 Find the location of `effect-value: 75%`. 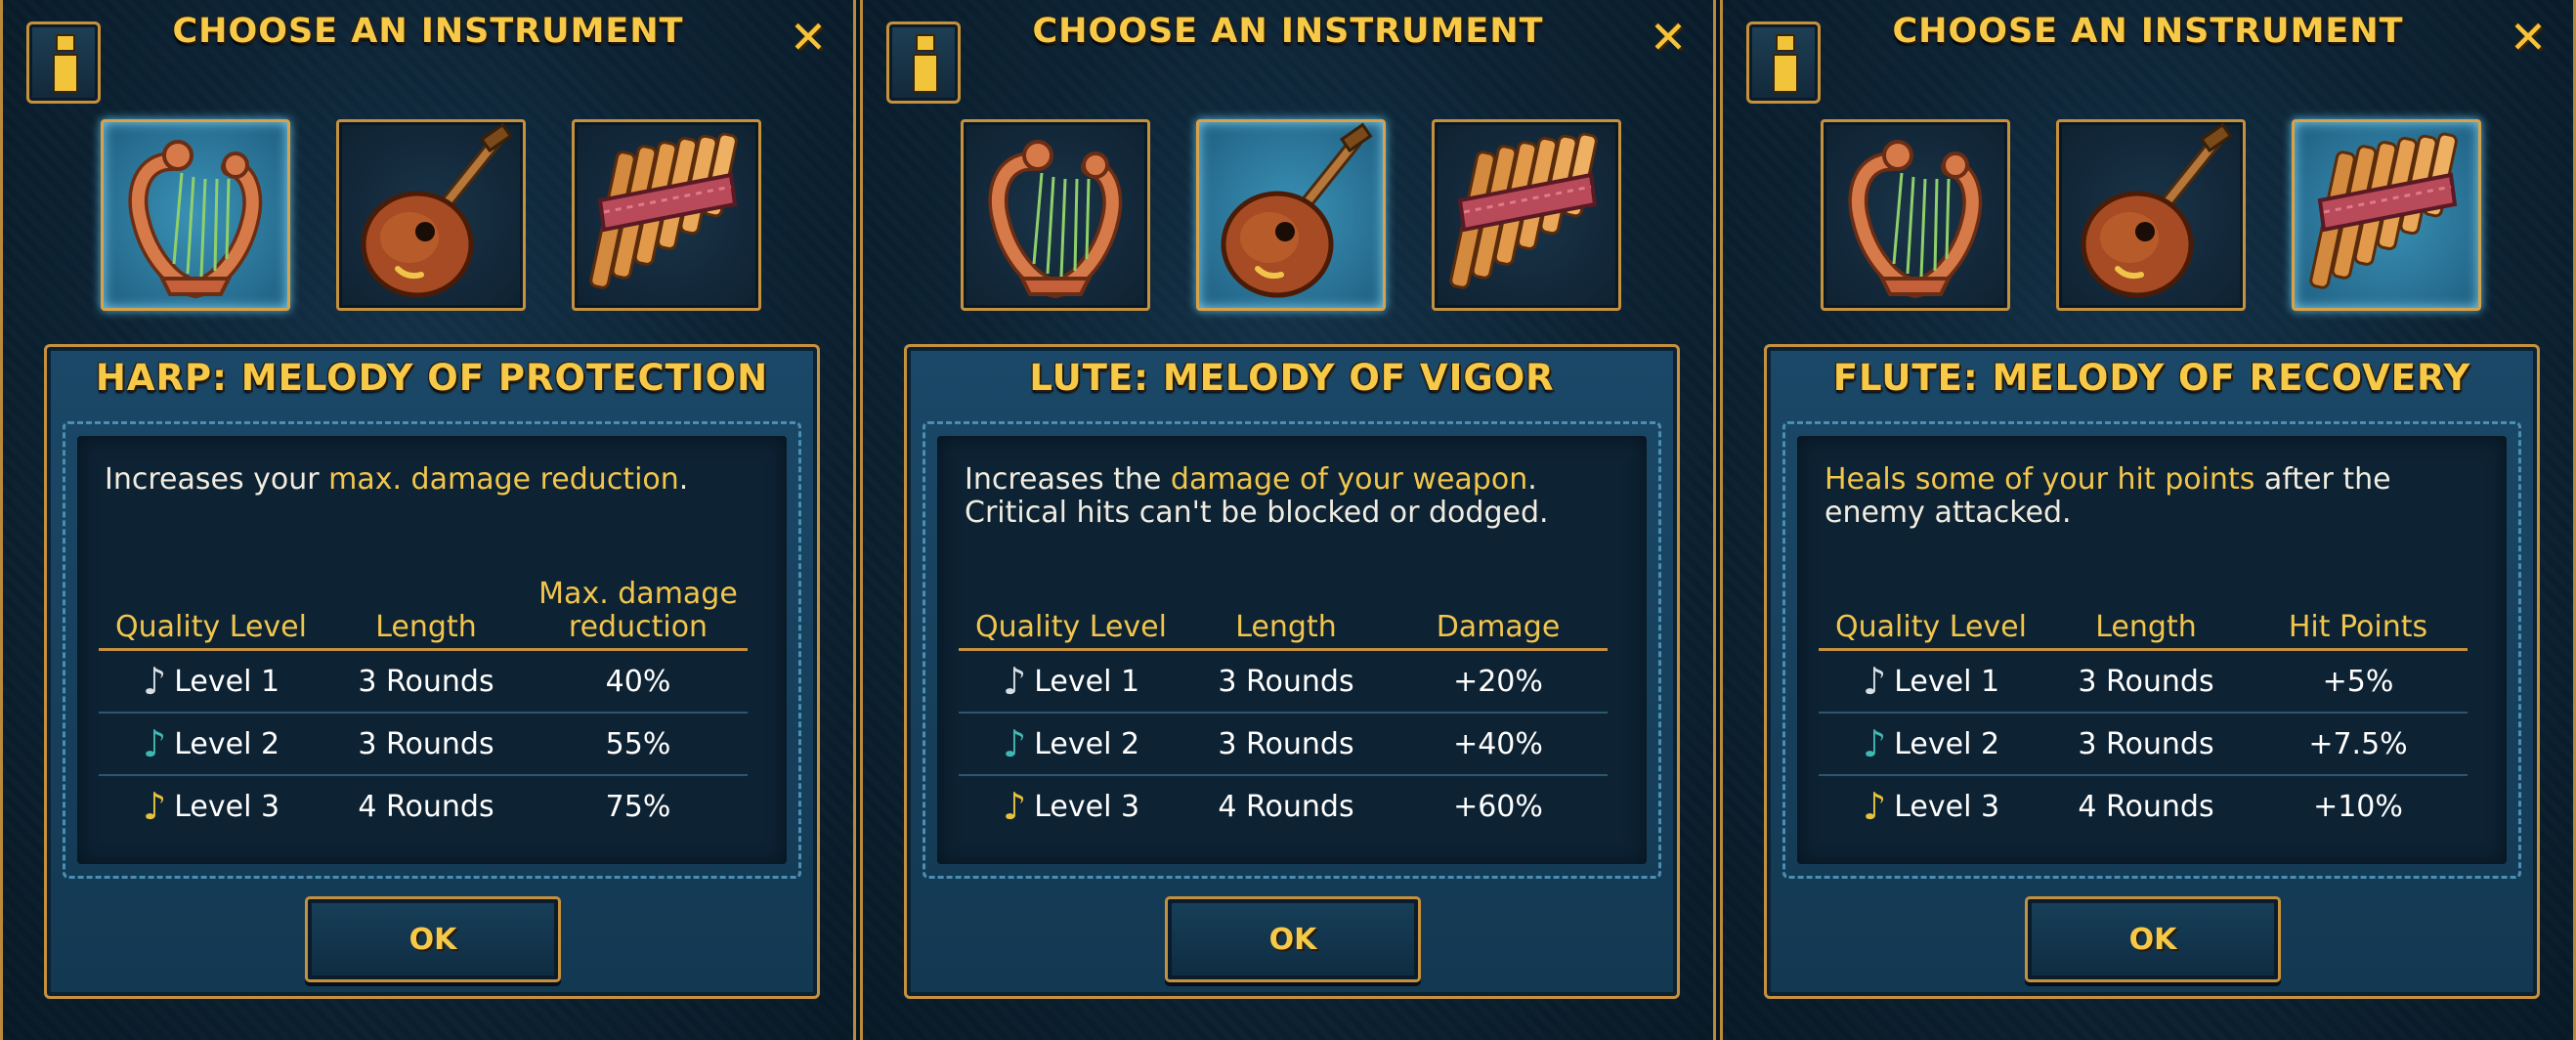

effect-value: 75% is located at coordinates (638, 806).